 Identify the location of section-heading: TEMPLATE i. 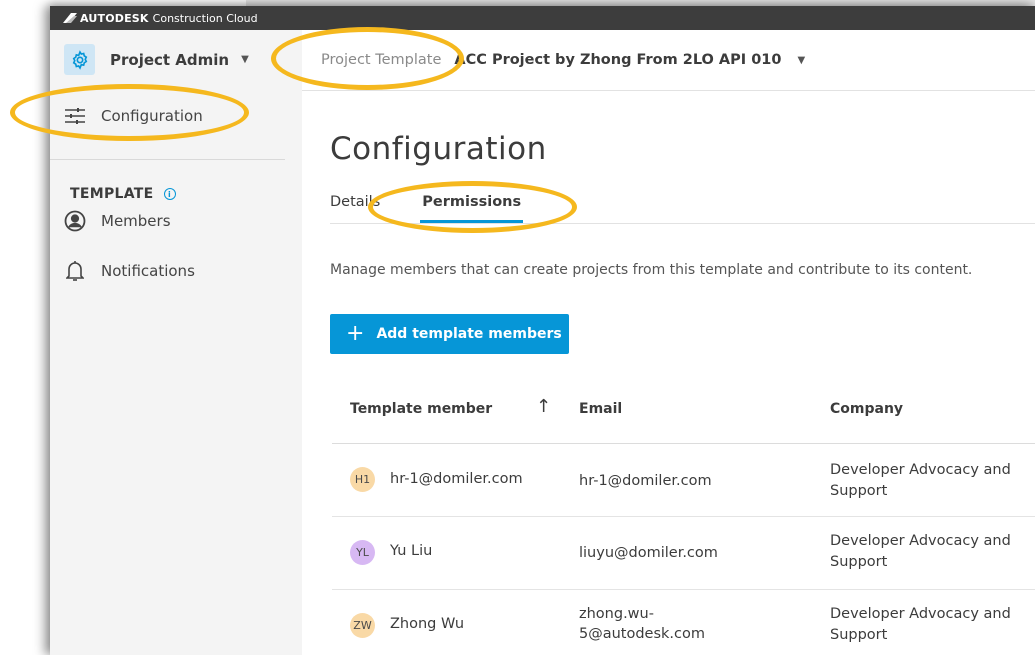
(123, 194).